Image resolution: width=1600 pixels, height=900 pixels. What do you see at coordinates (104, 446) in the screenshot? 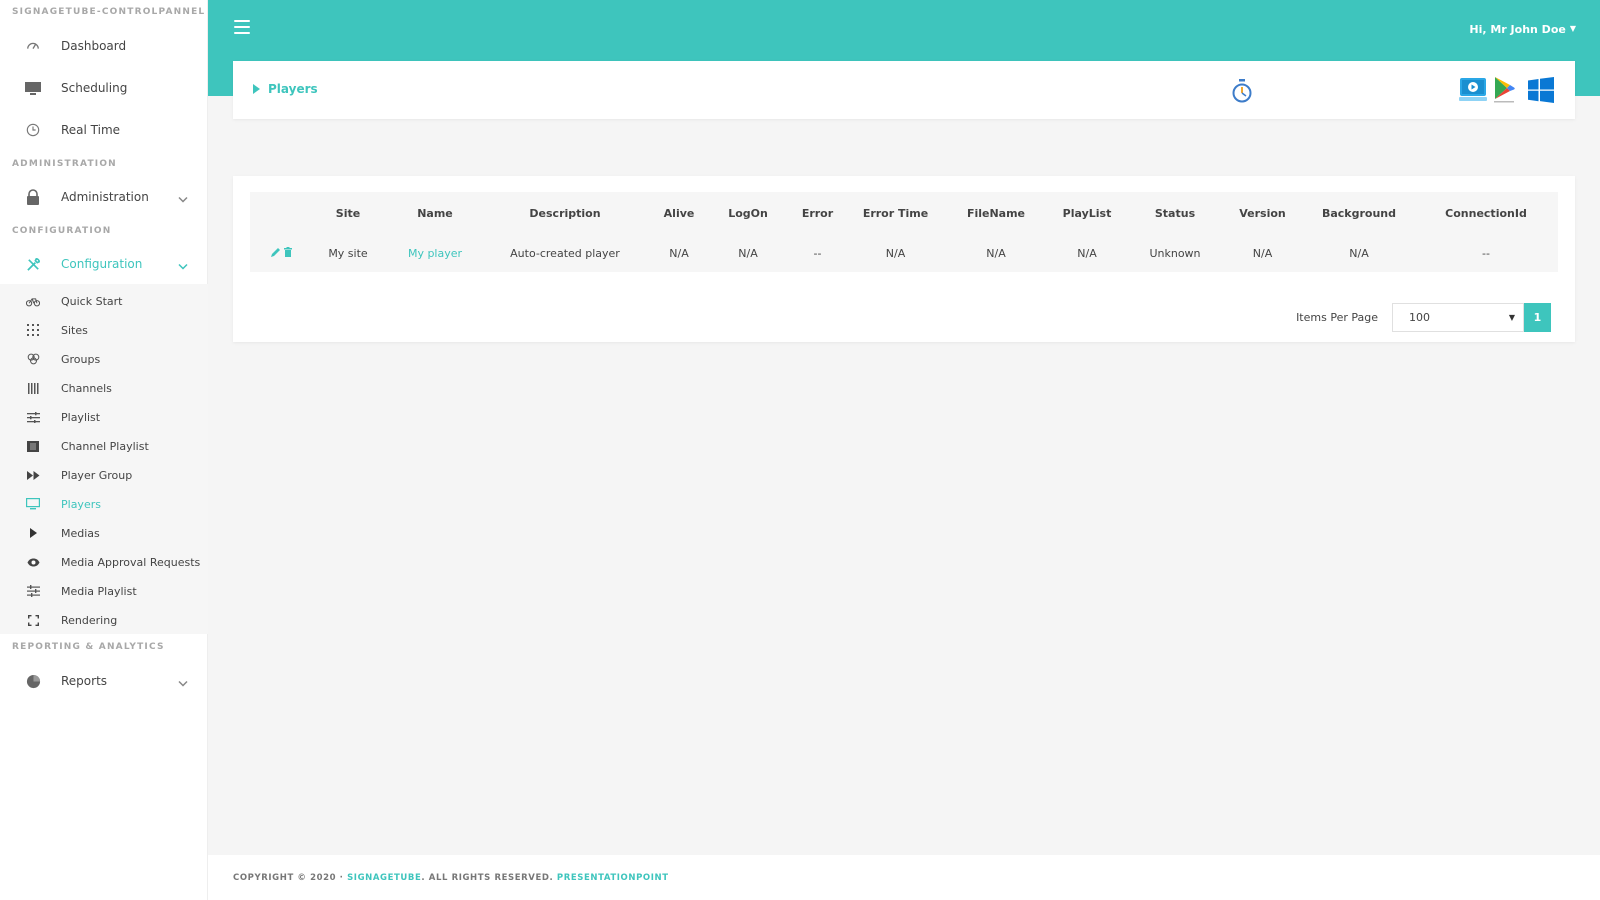
I see `sidebar-item-channel-playlist: Channel Playlist` at bounding box center [104, 446].